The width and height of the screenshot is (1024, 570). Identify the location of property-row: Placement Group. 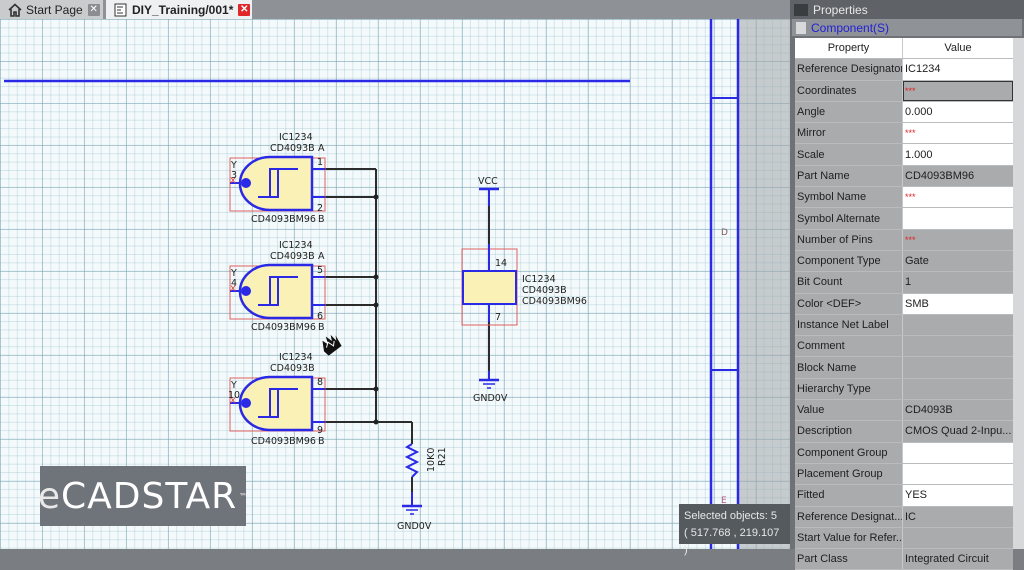
(904, 474).